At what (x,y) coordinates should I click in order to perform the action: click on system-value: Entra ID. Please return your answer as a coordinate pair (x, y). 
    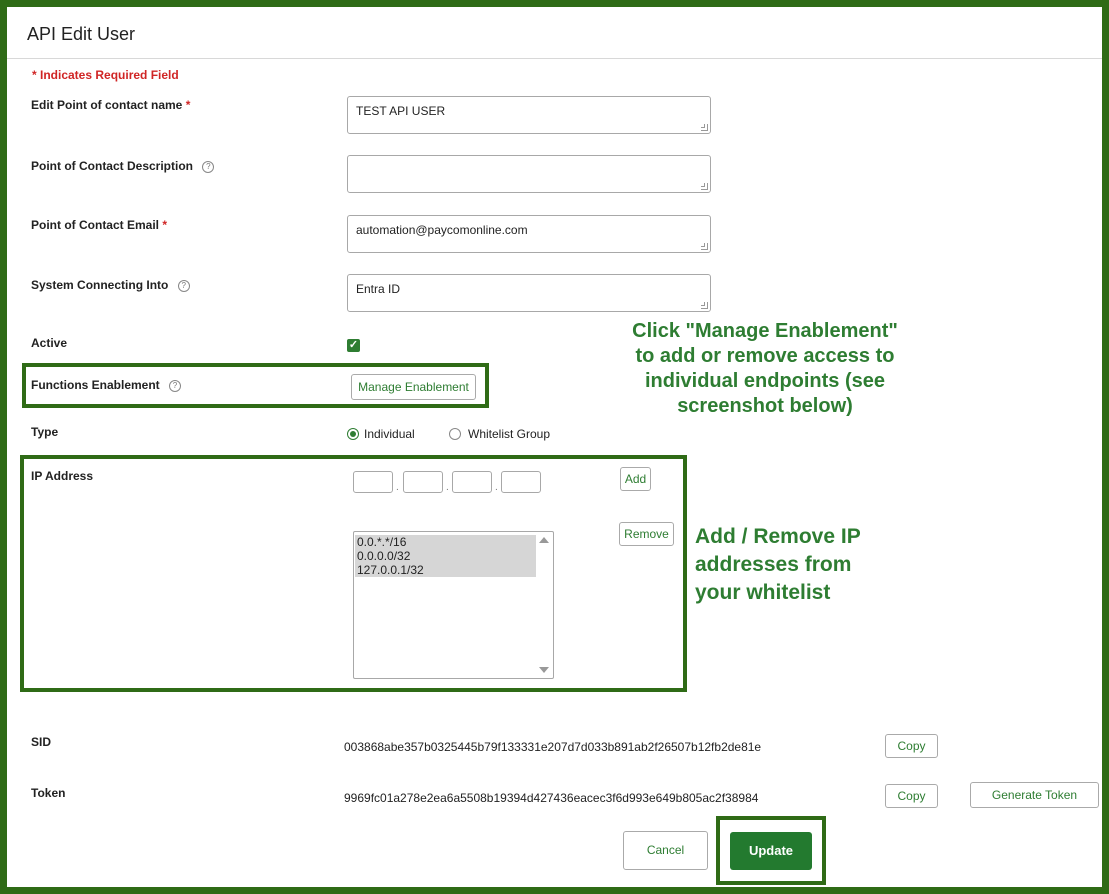
    Looking at the image, I should click on (378, 289).